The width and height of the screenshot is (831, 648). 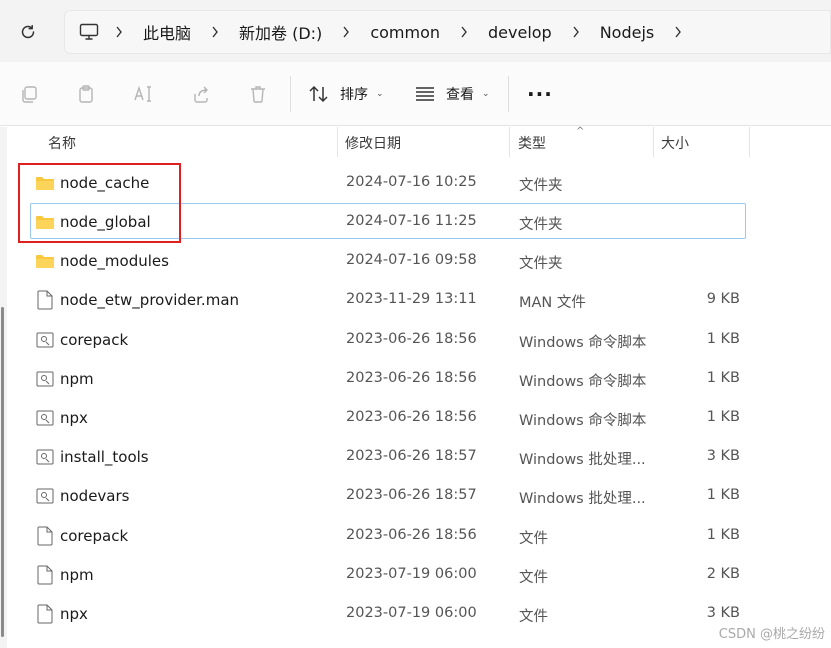 I want to click on address-bar-row: 此电脑 新加卷 (D:) common develop Nodejs, so click(x=415, y=31).